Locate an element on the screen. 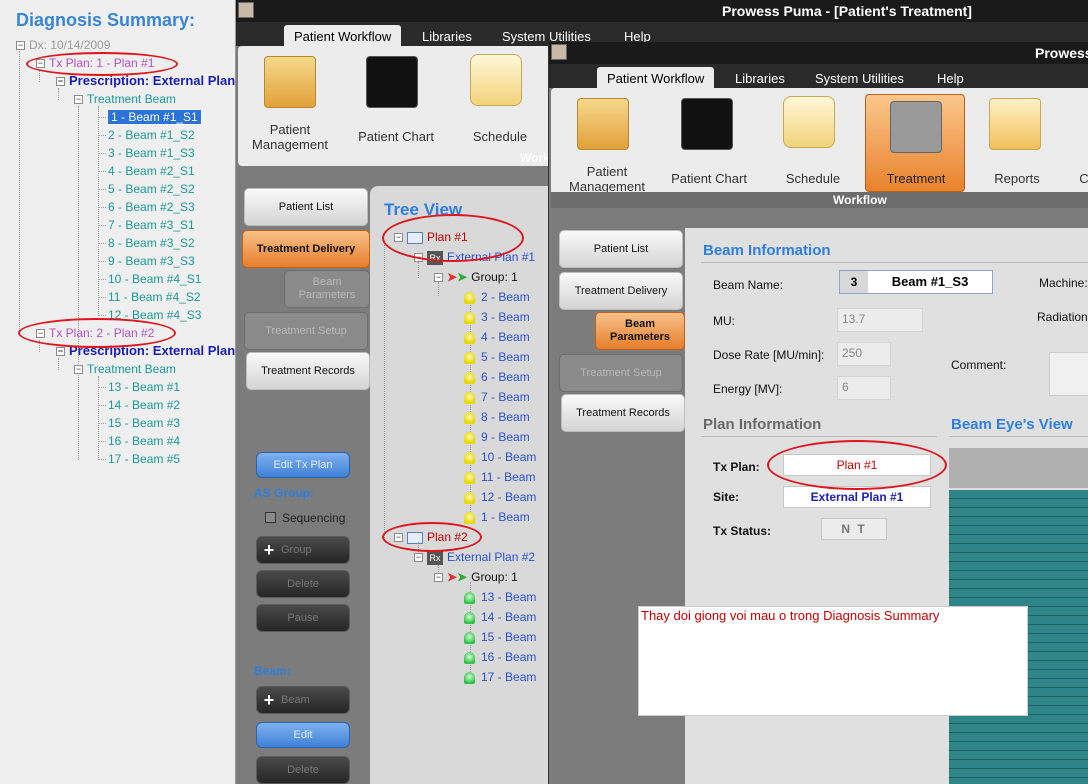 This screenshot has height=784, width=1088. sequencing-checkbox is located at coordinates (270, 517).